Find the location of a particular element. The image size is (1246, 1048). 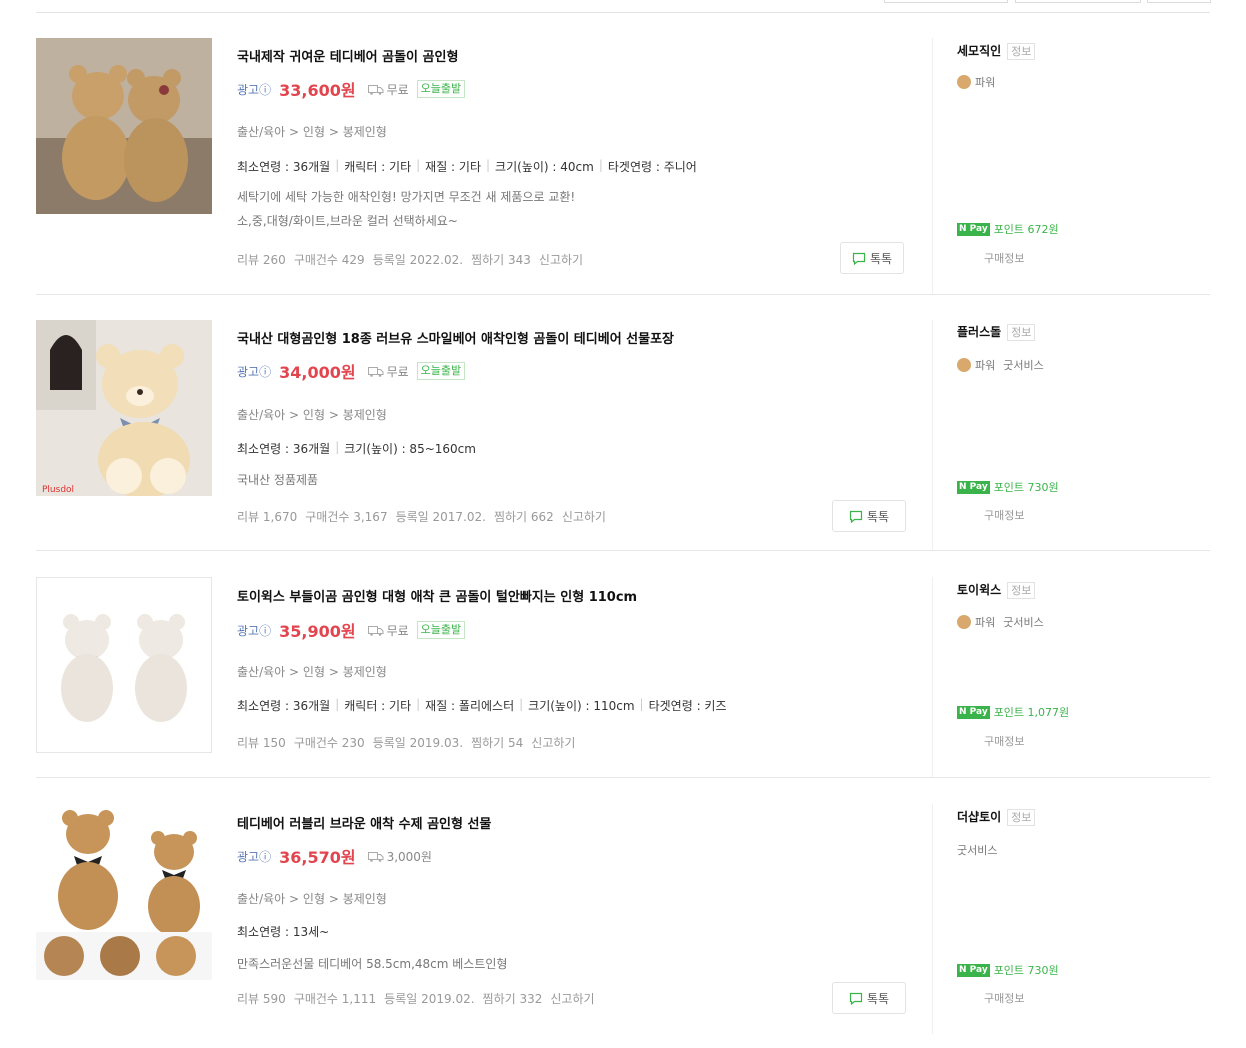

mall-name: 플러스돌 정보 is located at coordinates (996, 332).